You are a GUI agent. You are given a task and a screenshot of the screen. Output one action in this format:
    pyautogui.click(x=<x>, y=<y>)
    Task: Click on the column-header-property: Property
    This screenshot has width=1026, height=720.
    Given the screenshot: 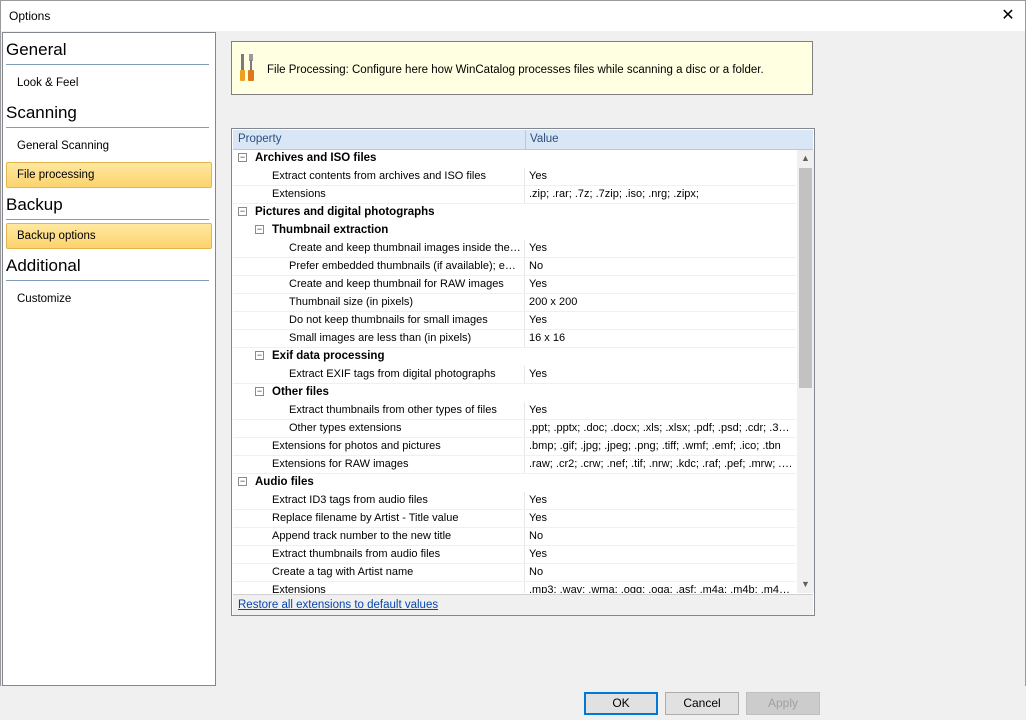 What is the action you would take?
    pyautogui.click(x=259, y=139)
    